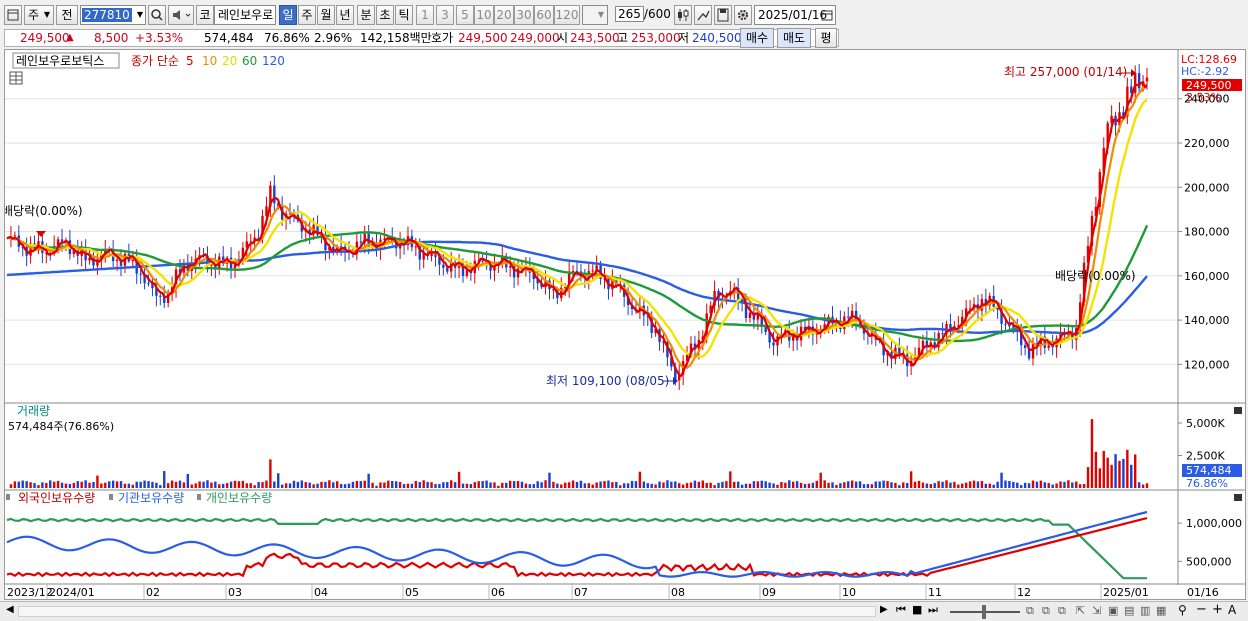 This screenshot has height=621, width=1248. What do you see at coordinates (544, 15) in the screenshot?
I see `num-tab-60: 60` at bounding box center [544, 15].